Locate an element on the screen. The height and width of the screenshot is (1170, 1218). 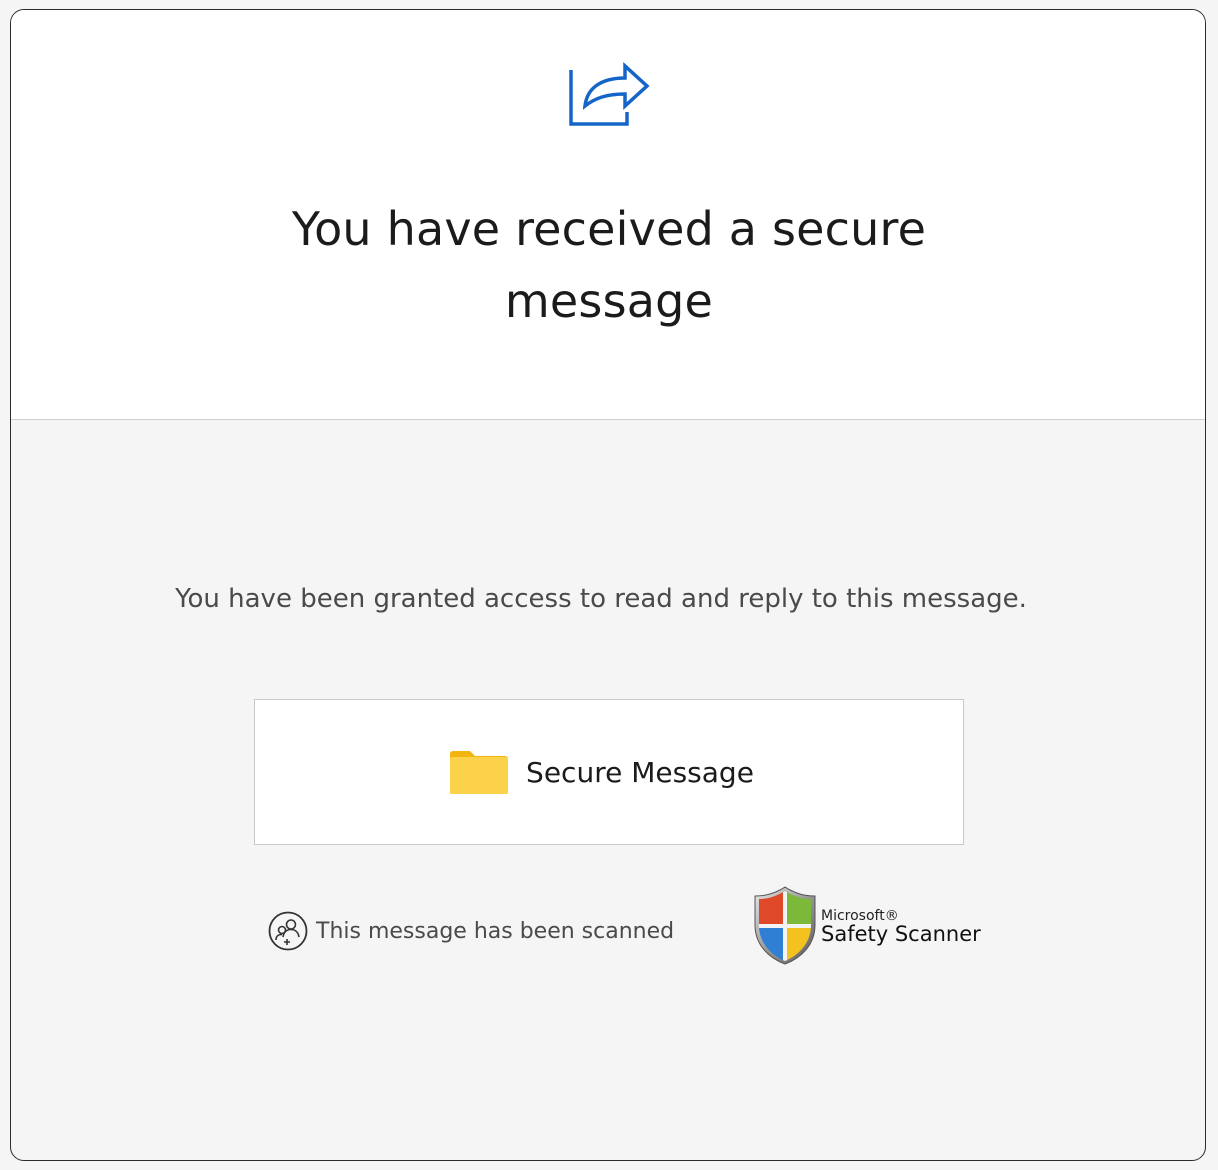
safety-scanner-logo: Microsoft® Safety Scanner is located at coordinates (867, 925).